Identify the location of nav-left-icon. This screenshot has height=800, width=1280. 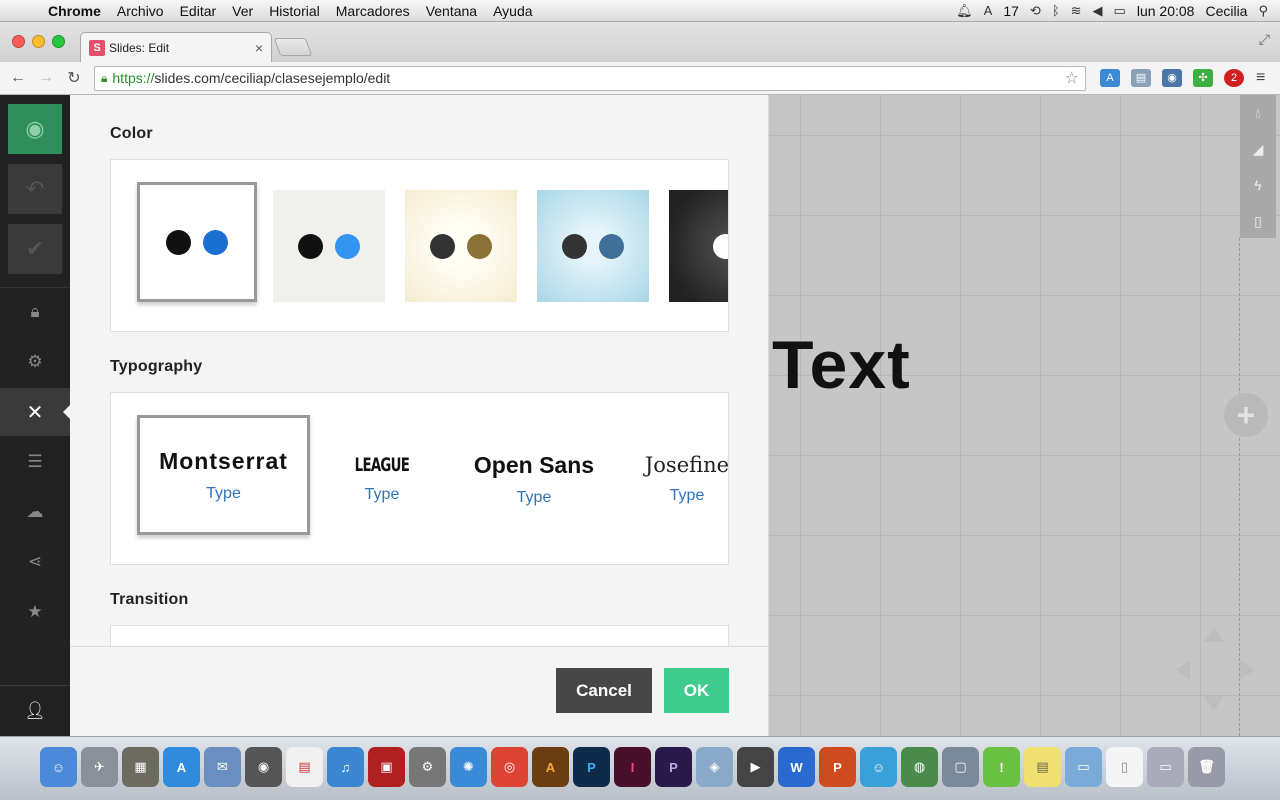
(1183, 670).